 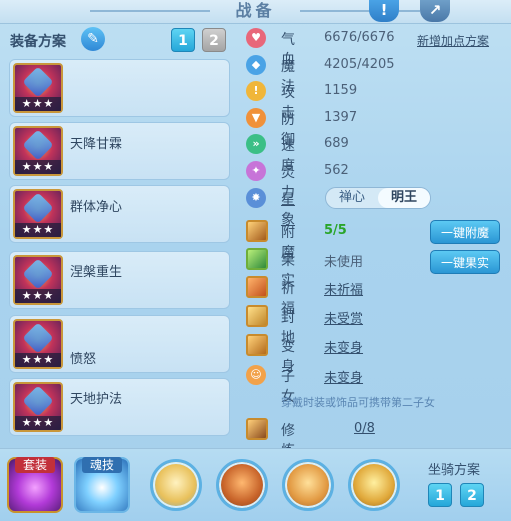 What do you see at coordinates (183, 40) in the screenshot?
I see `scheme-page-1-button: 1` at bounding box center [183, 40].